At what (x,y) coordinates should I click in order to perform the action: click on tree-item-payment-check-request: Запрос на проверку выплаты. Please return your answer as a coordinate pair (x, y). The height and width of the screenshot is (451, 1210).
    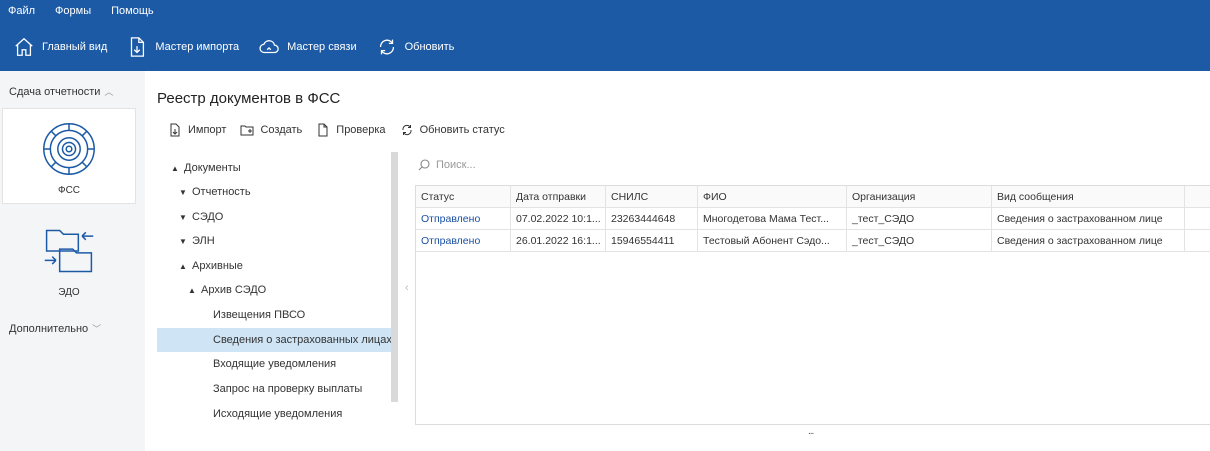
    Looking at the image, I should click on (287, 389).